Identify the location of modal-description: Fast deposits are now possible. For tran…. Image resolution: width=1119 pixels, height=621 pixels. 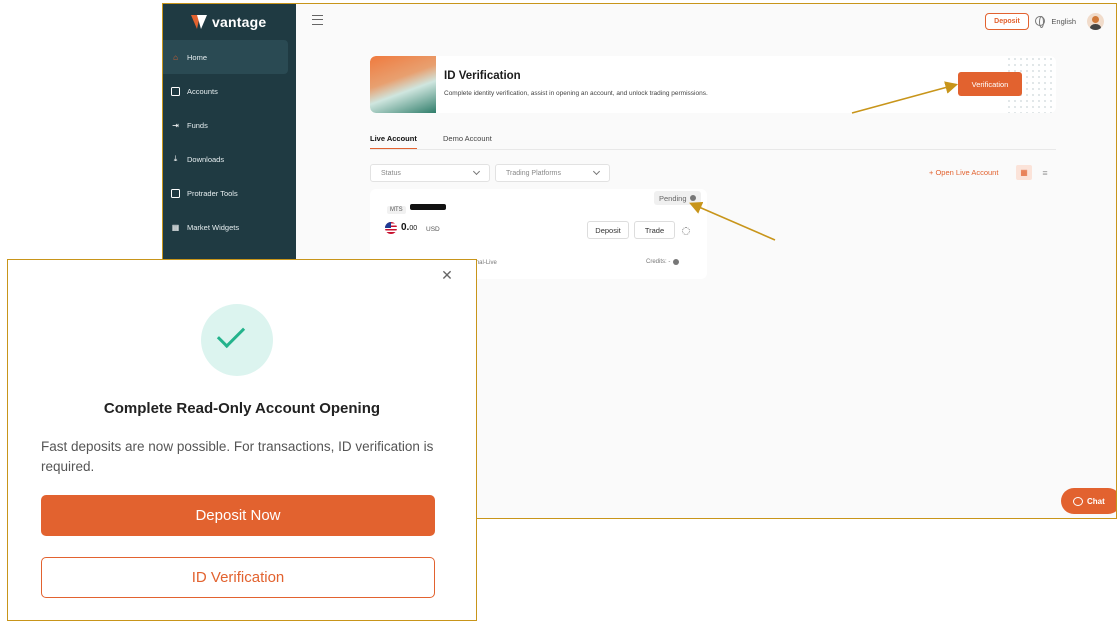
(237, 456).